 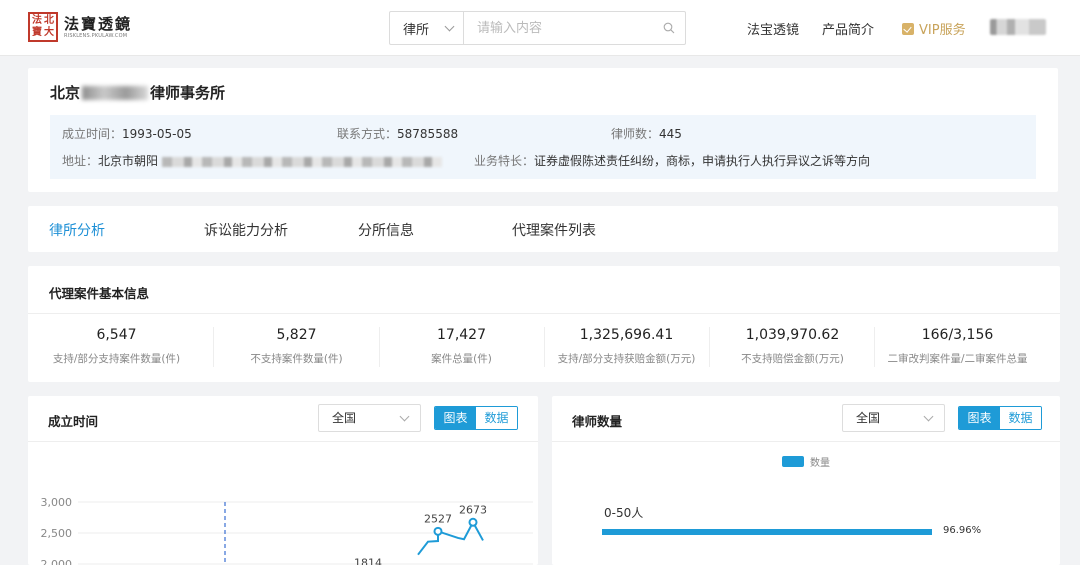 I want to click on founded-line-chart: 3,000 2,500 2,000 1814 2527 2673, so click(x=287, y=530).